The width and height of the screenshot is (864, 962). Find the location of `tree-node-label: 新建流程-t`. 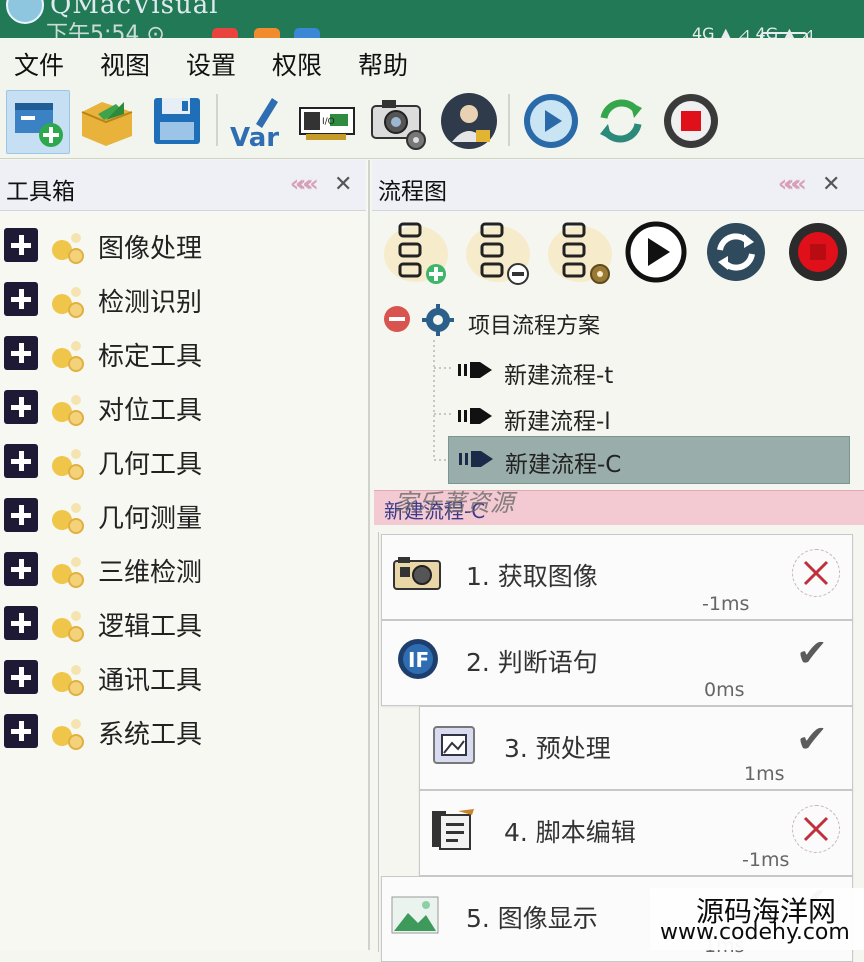

tree-node-label: 新建流程-t is located at coordinates (559, 376).